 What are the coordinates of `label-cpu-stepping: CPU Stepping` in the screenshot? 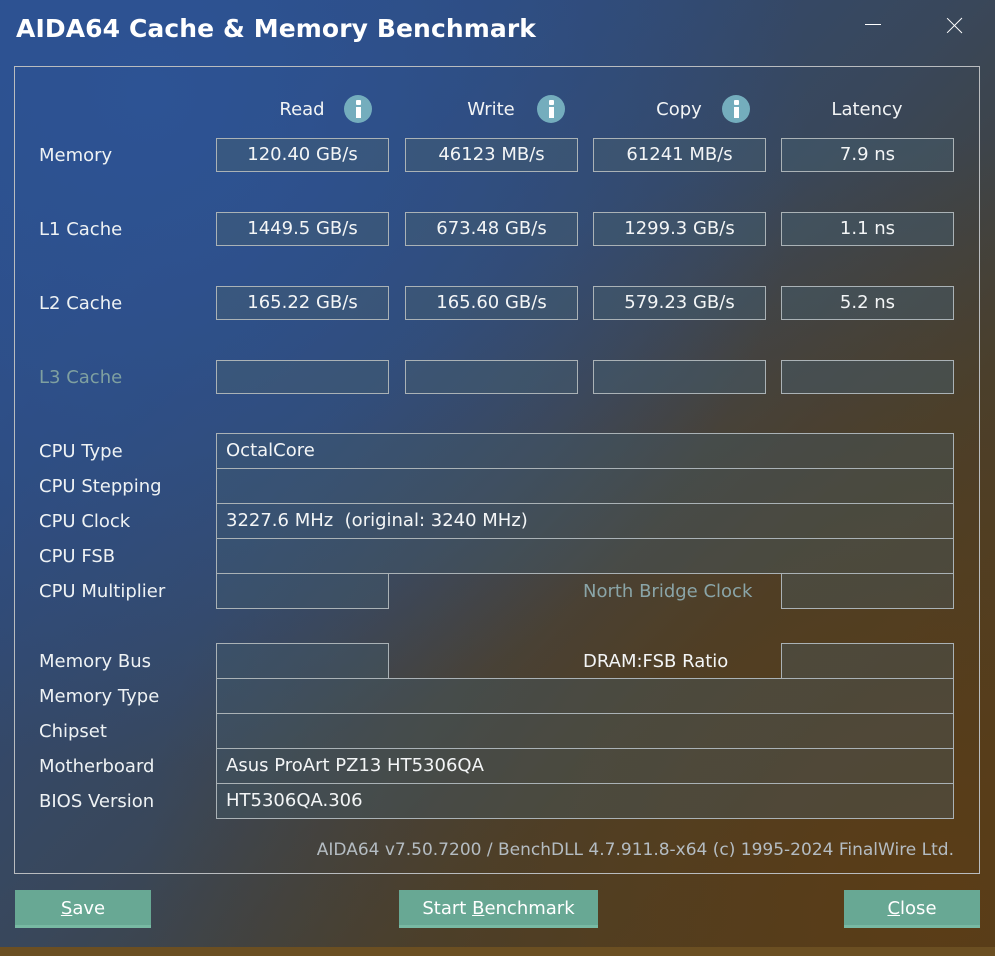 It's located at (100, 486).